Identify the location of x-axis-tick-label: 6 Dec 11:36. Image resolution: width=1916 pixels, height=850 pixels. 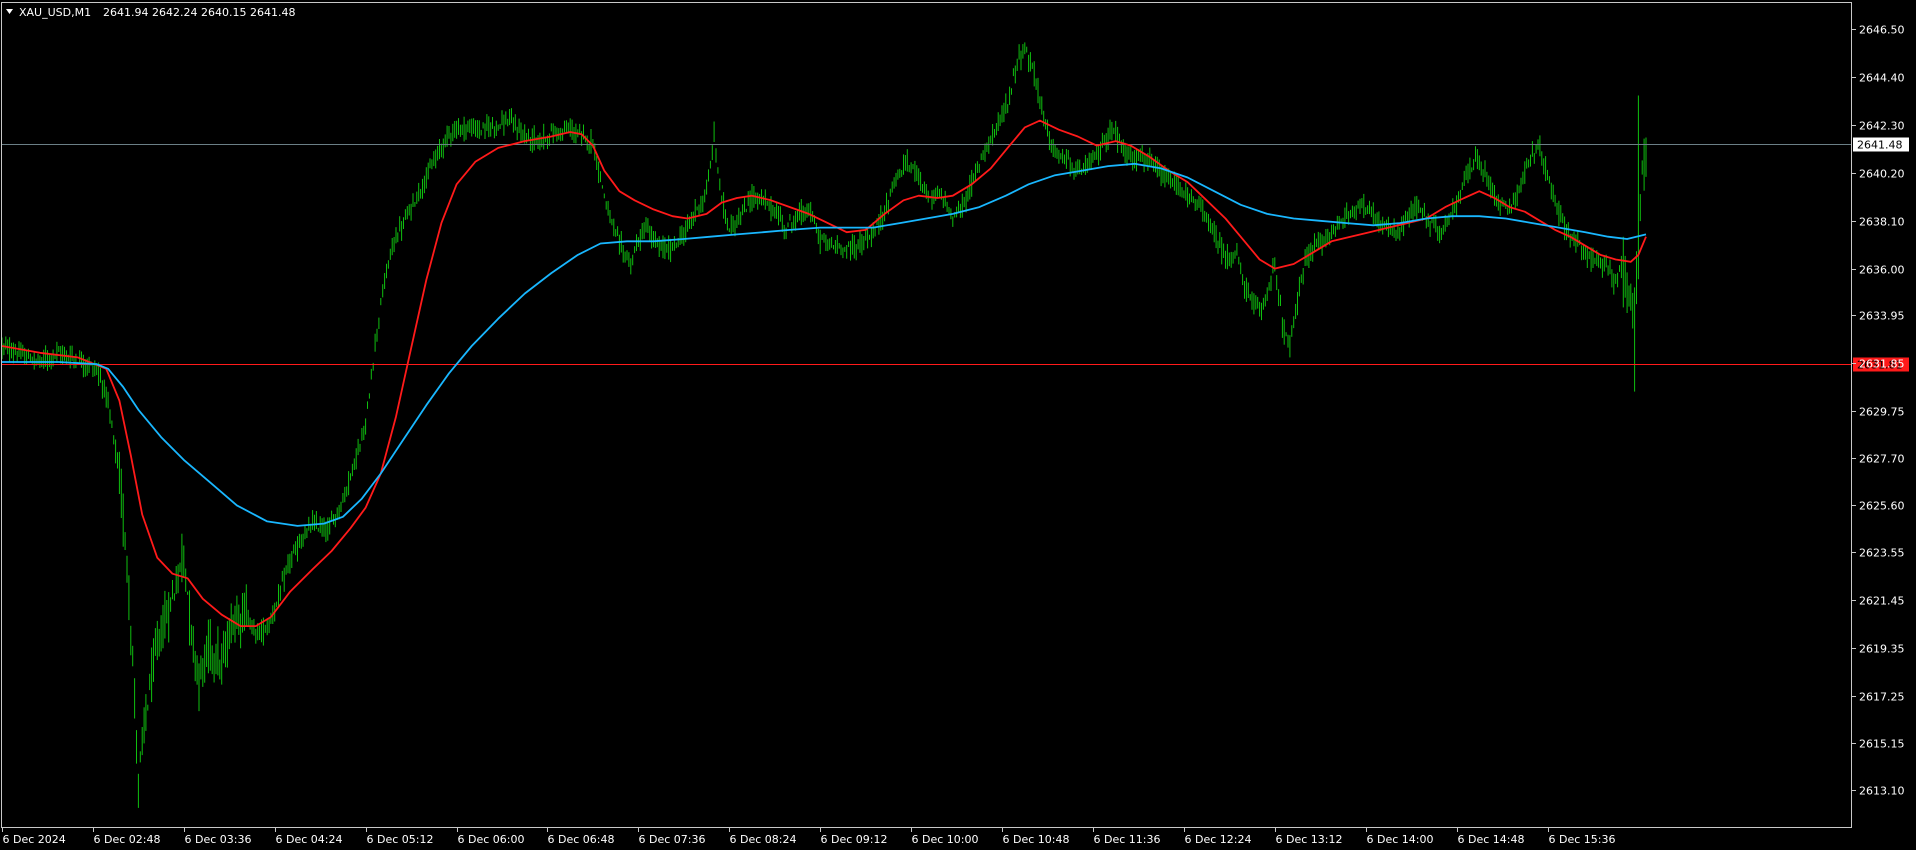
(1127, 839).